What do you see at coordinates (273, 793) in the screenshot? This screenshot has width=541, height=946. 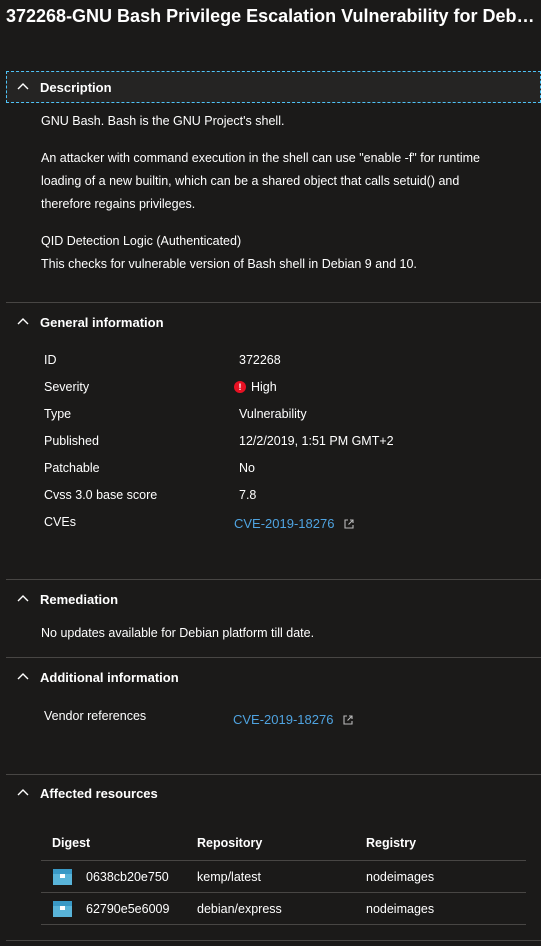 I see `affected-section-header: Affected resources` at bounding box center [273, 793].